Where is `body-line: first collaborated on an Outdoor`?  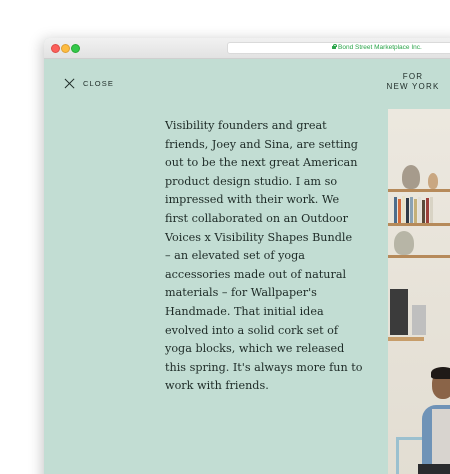
body-line: first collaborated on an Outdoor is located at coordinates (256, 218).